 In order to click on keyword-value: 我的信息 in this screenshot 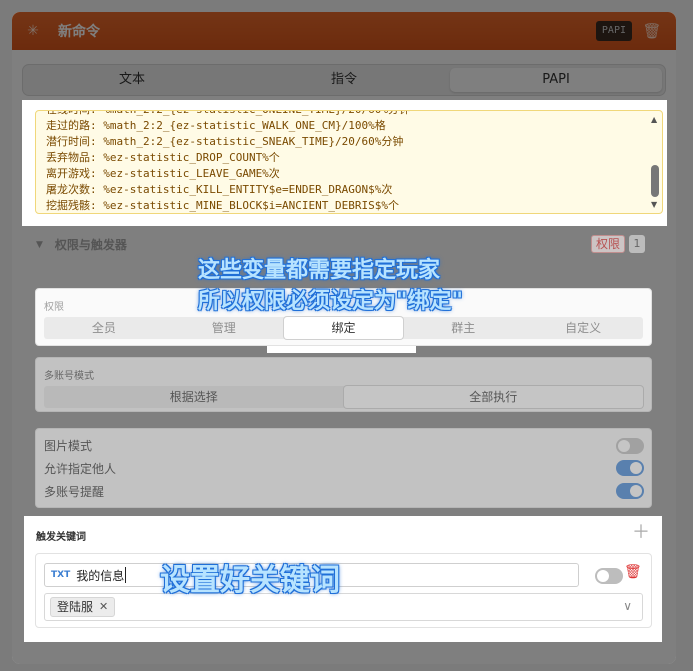, I will do `click(100, 575)`.